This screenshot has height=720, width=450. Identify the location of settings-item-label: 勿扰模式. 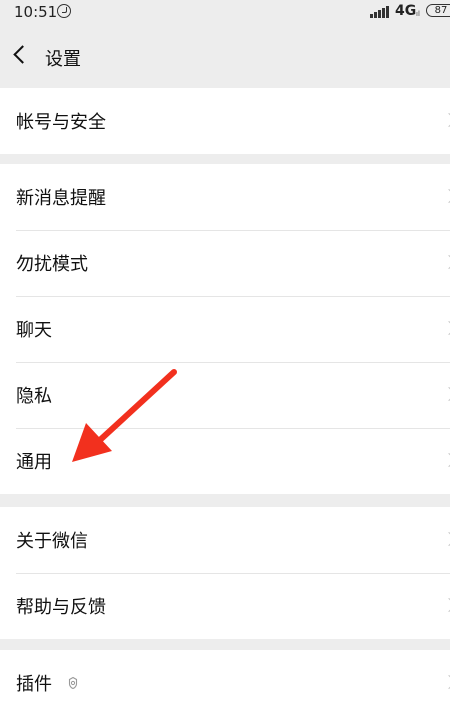
(52, 264).